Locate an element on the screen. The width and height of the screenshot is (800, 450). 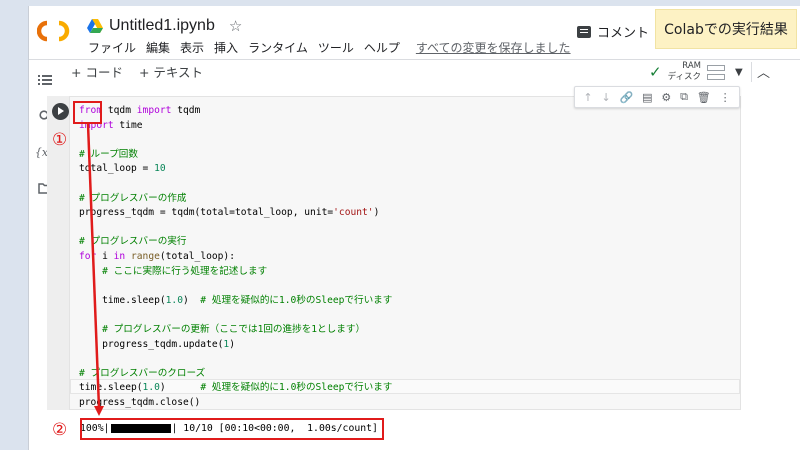
notebook-toolbar: + コード + テキスト is located at coordinates (137, 71).